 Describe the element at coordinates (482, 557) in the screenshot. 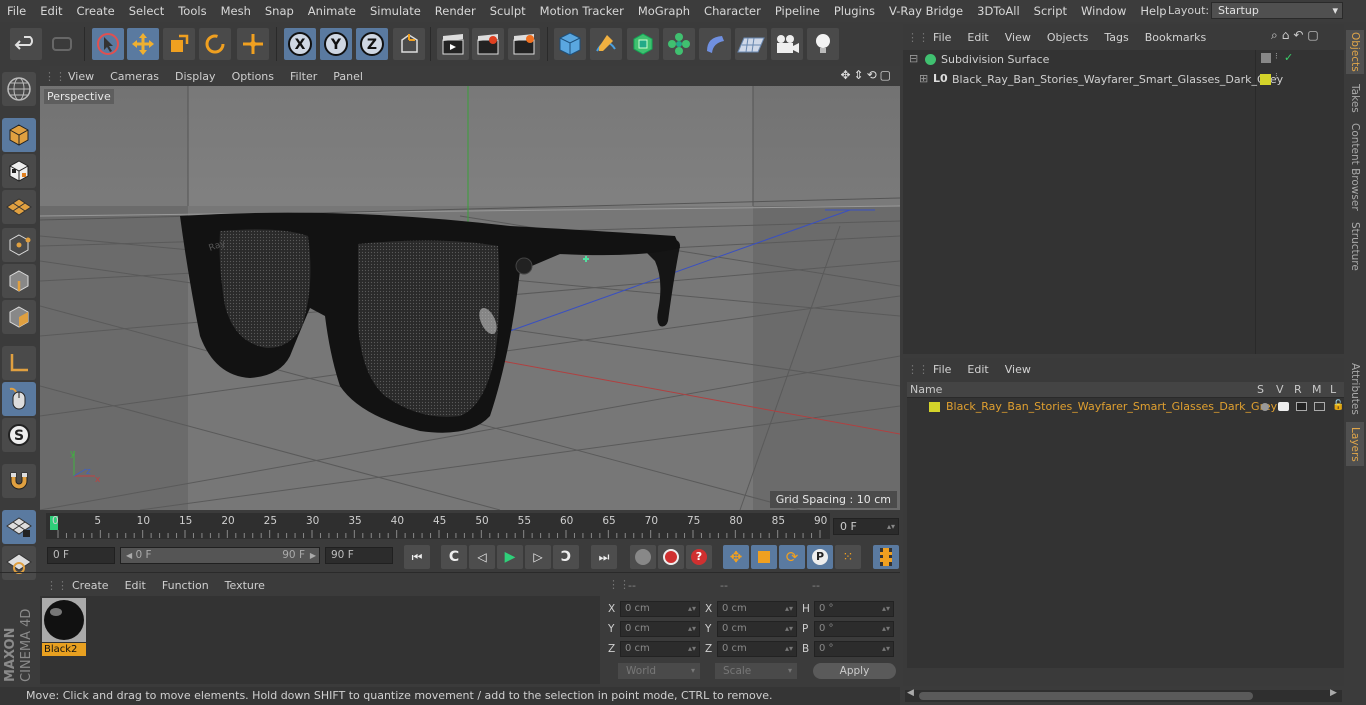

I see `previous-frame-button: ◁` at that location.